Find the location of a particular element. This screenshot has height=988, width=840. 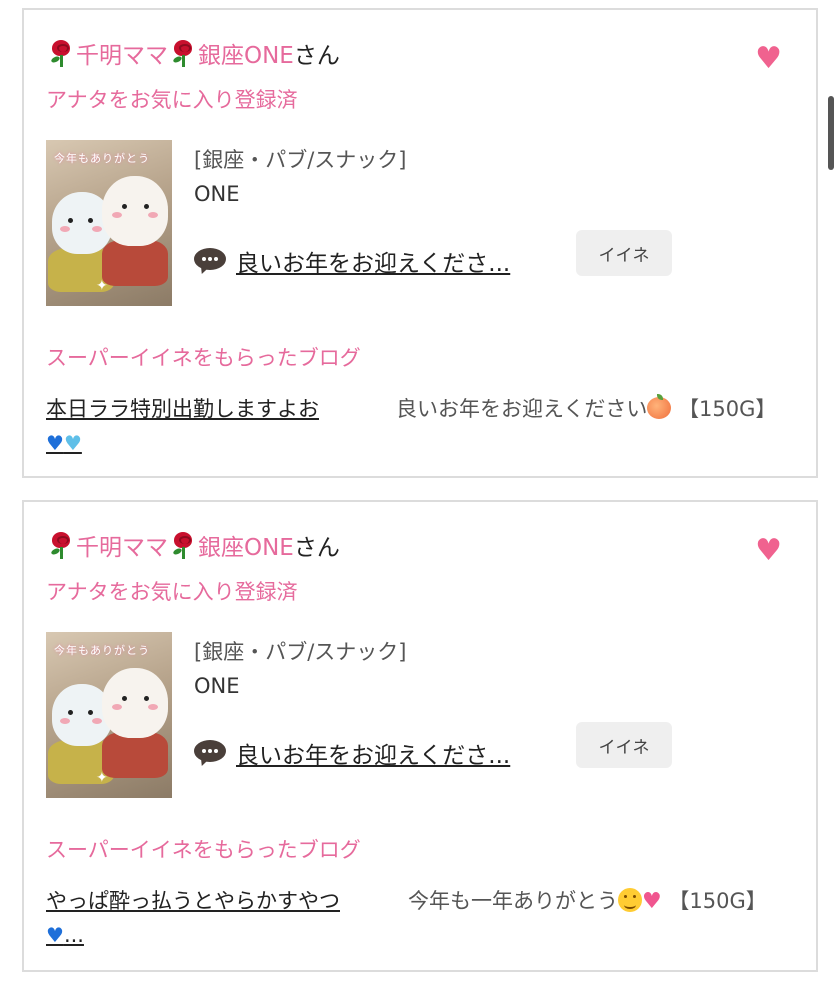

peach-icon is located at coordinates (659, 406).